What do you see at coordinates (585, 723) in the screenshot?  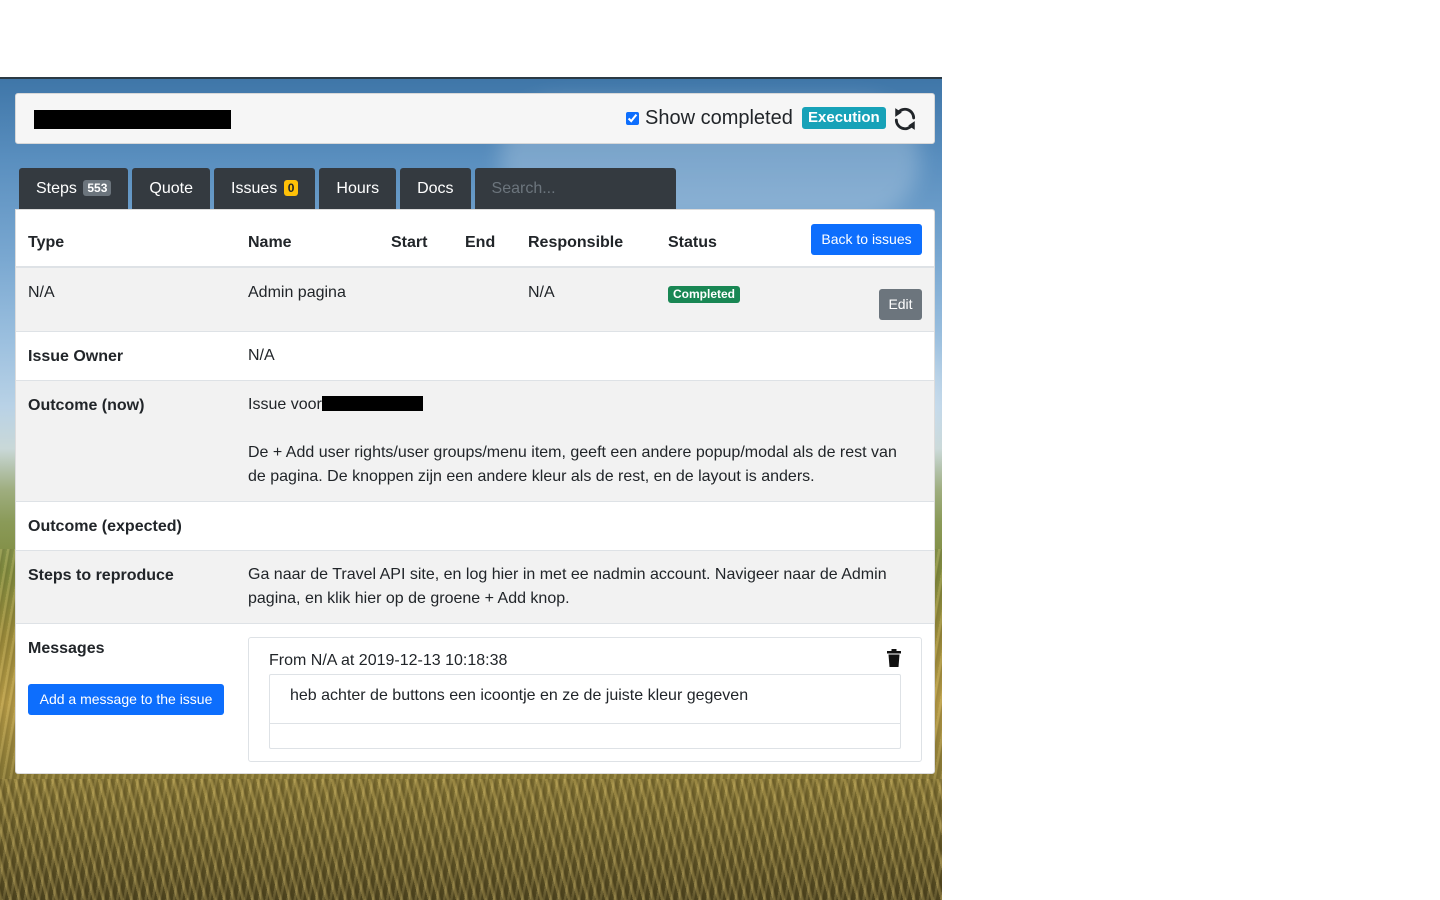 I see `message-footer-divider` at bounding box center [585, 723].